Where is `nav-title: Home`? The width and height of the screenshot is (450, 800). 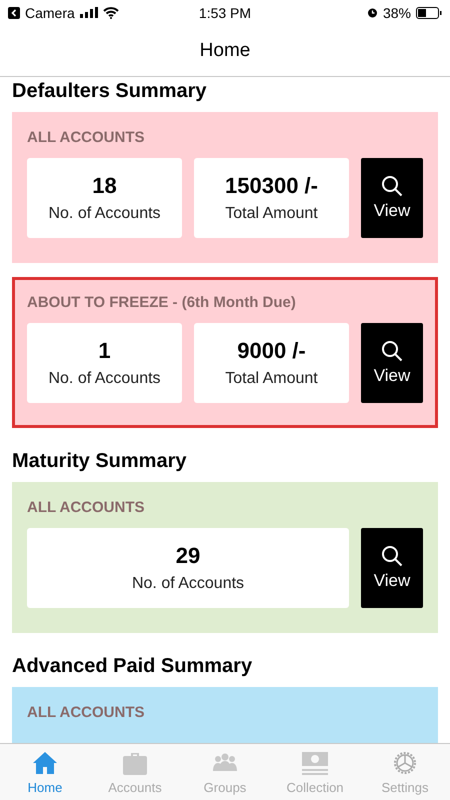
nav-title: Home is located at coordinates (225, 51).